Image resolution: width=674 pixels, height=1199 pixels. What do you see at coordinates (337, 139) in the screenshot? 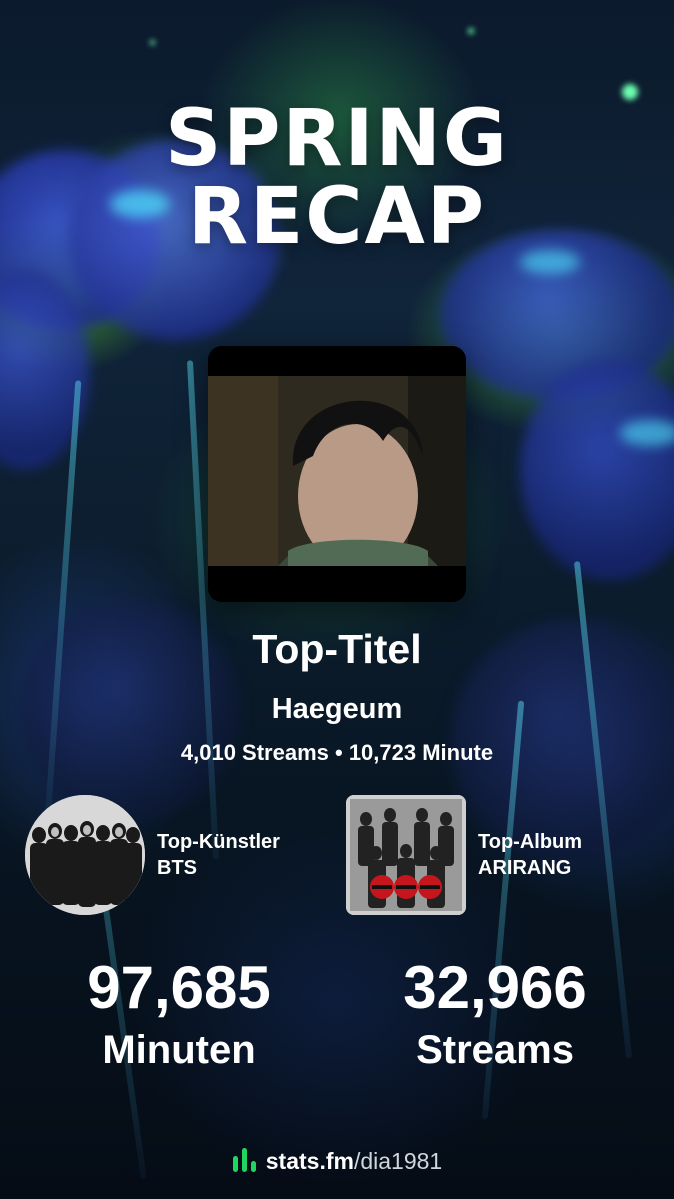
I see `recap-title-line-1: SPRING` at bounding box center [337, 139].